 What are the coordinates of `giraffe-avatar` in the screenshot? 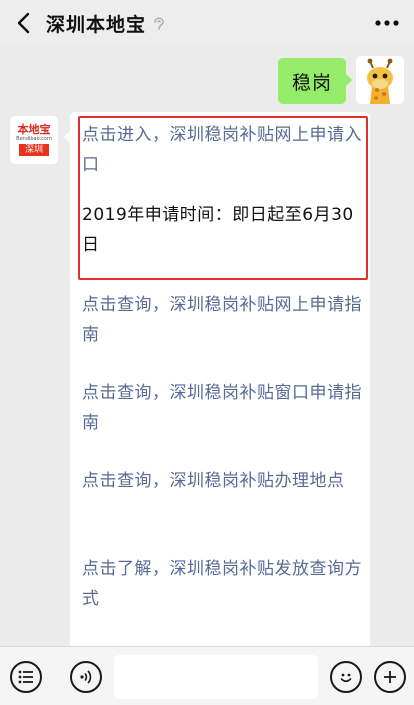 It's located at (380, 80).